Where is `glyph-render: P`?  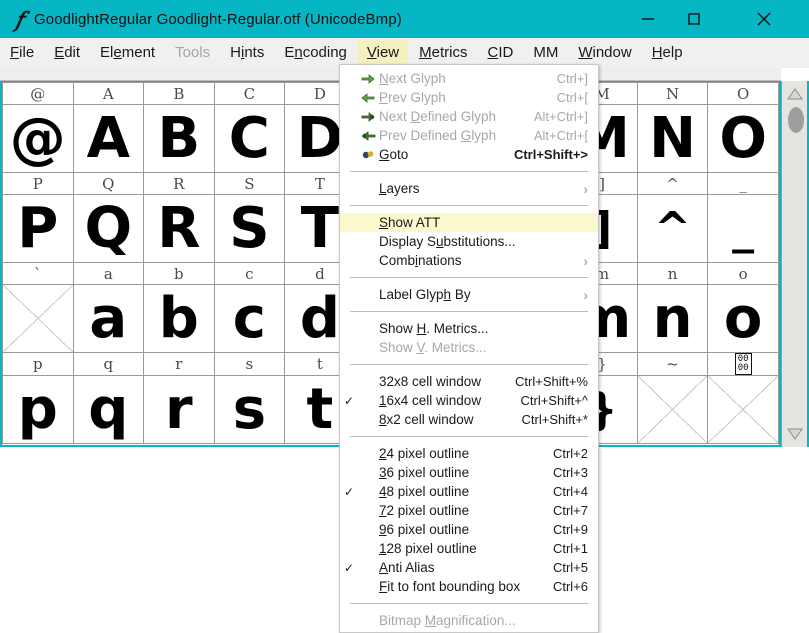 glyph-render: P is located at coordinates (38, 228).